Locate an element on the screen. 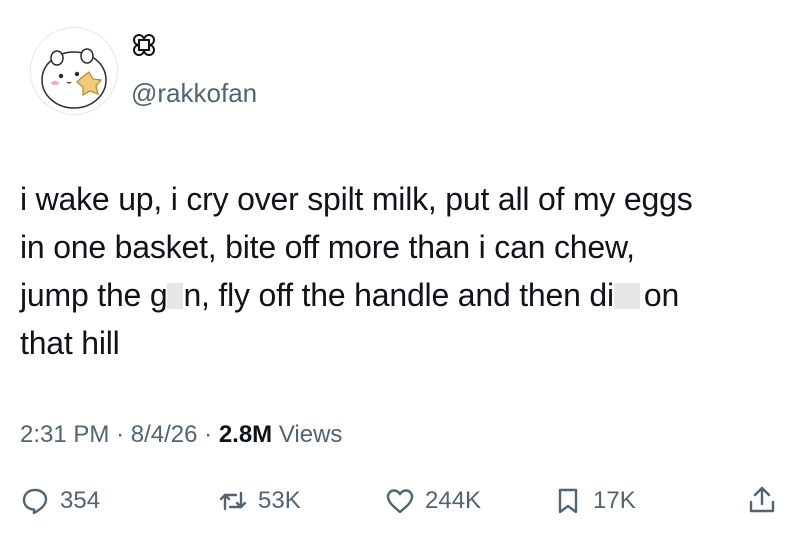  repost-button: 53K is located at coordinates (259, 501).